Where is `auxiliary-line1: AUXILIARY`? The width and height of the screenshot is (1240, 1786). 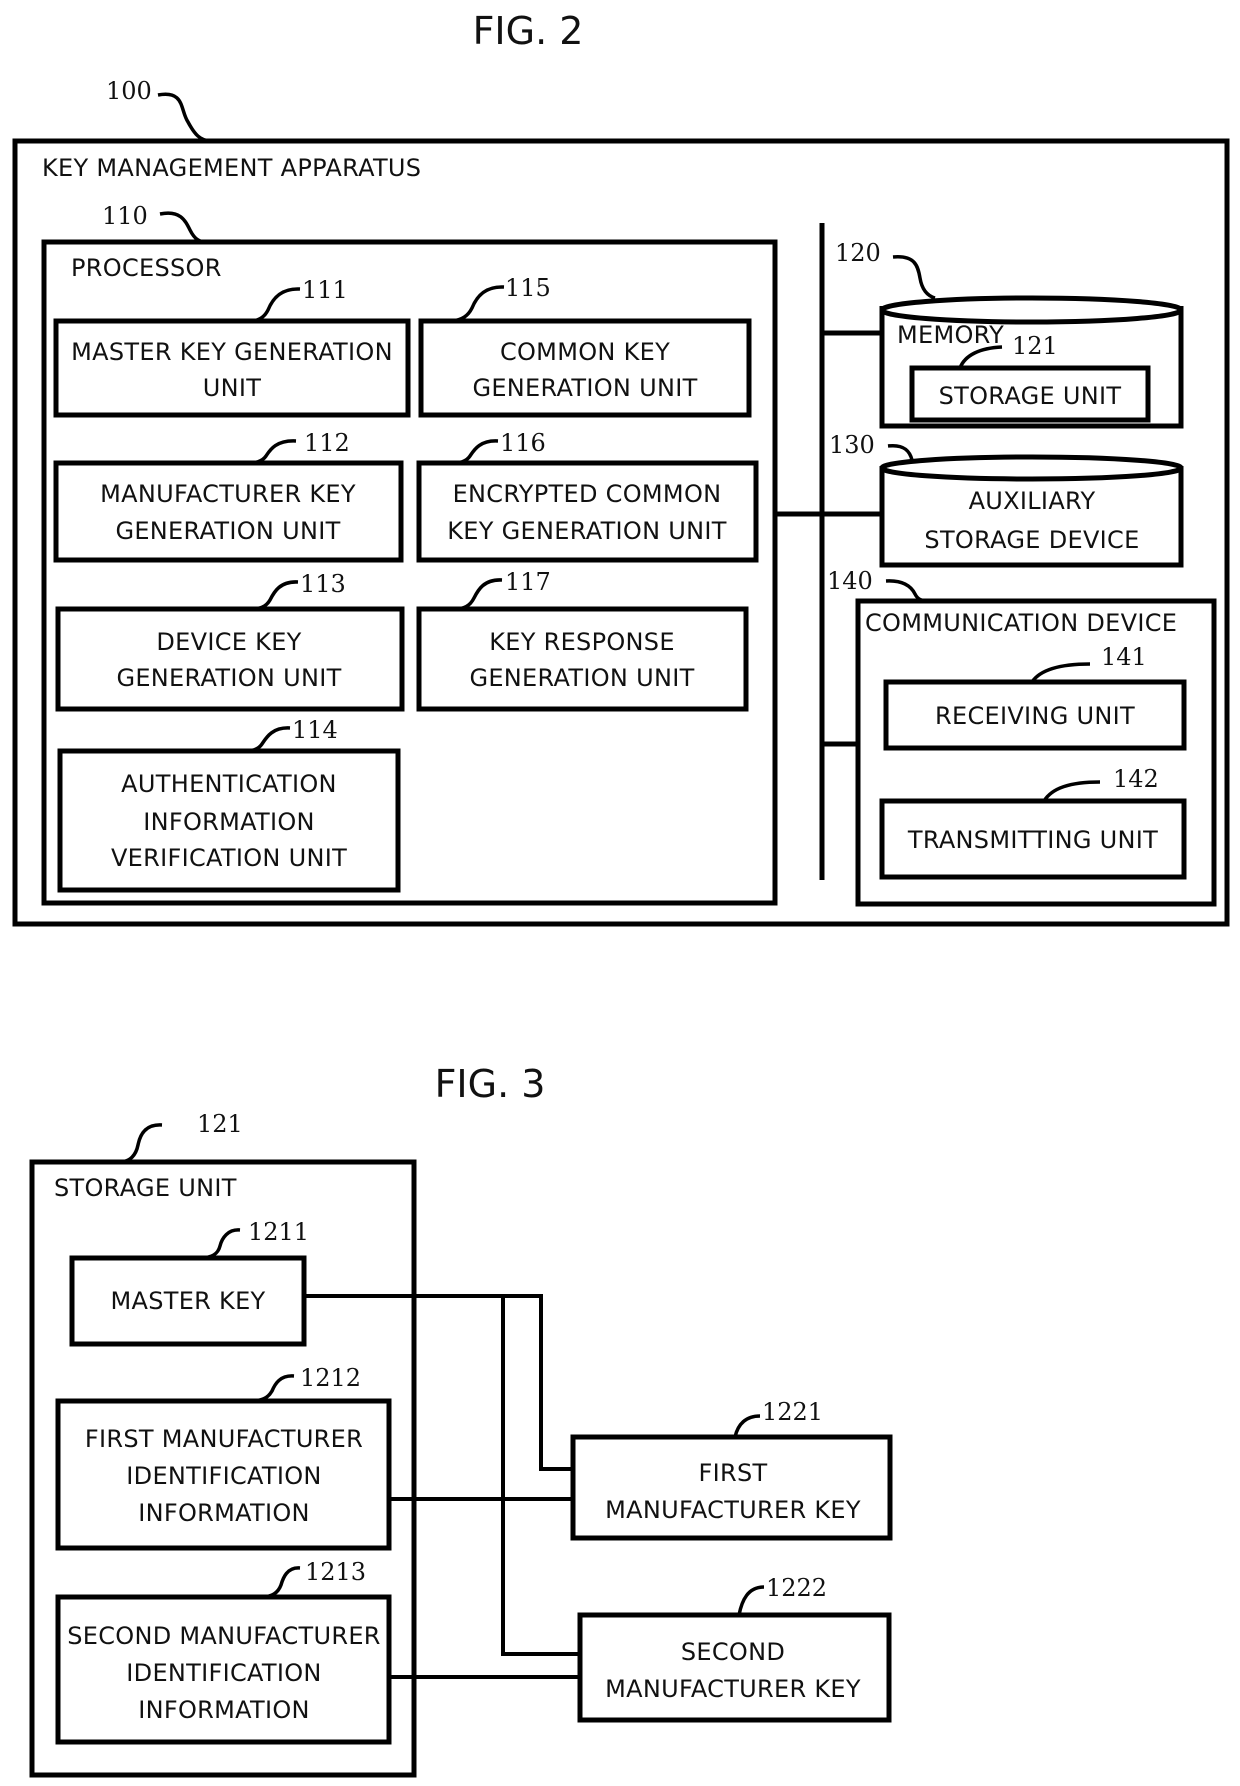
auxiliary-line1: AUXILIARY is located at coordinates (1032, 501).